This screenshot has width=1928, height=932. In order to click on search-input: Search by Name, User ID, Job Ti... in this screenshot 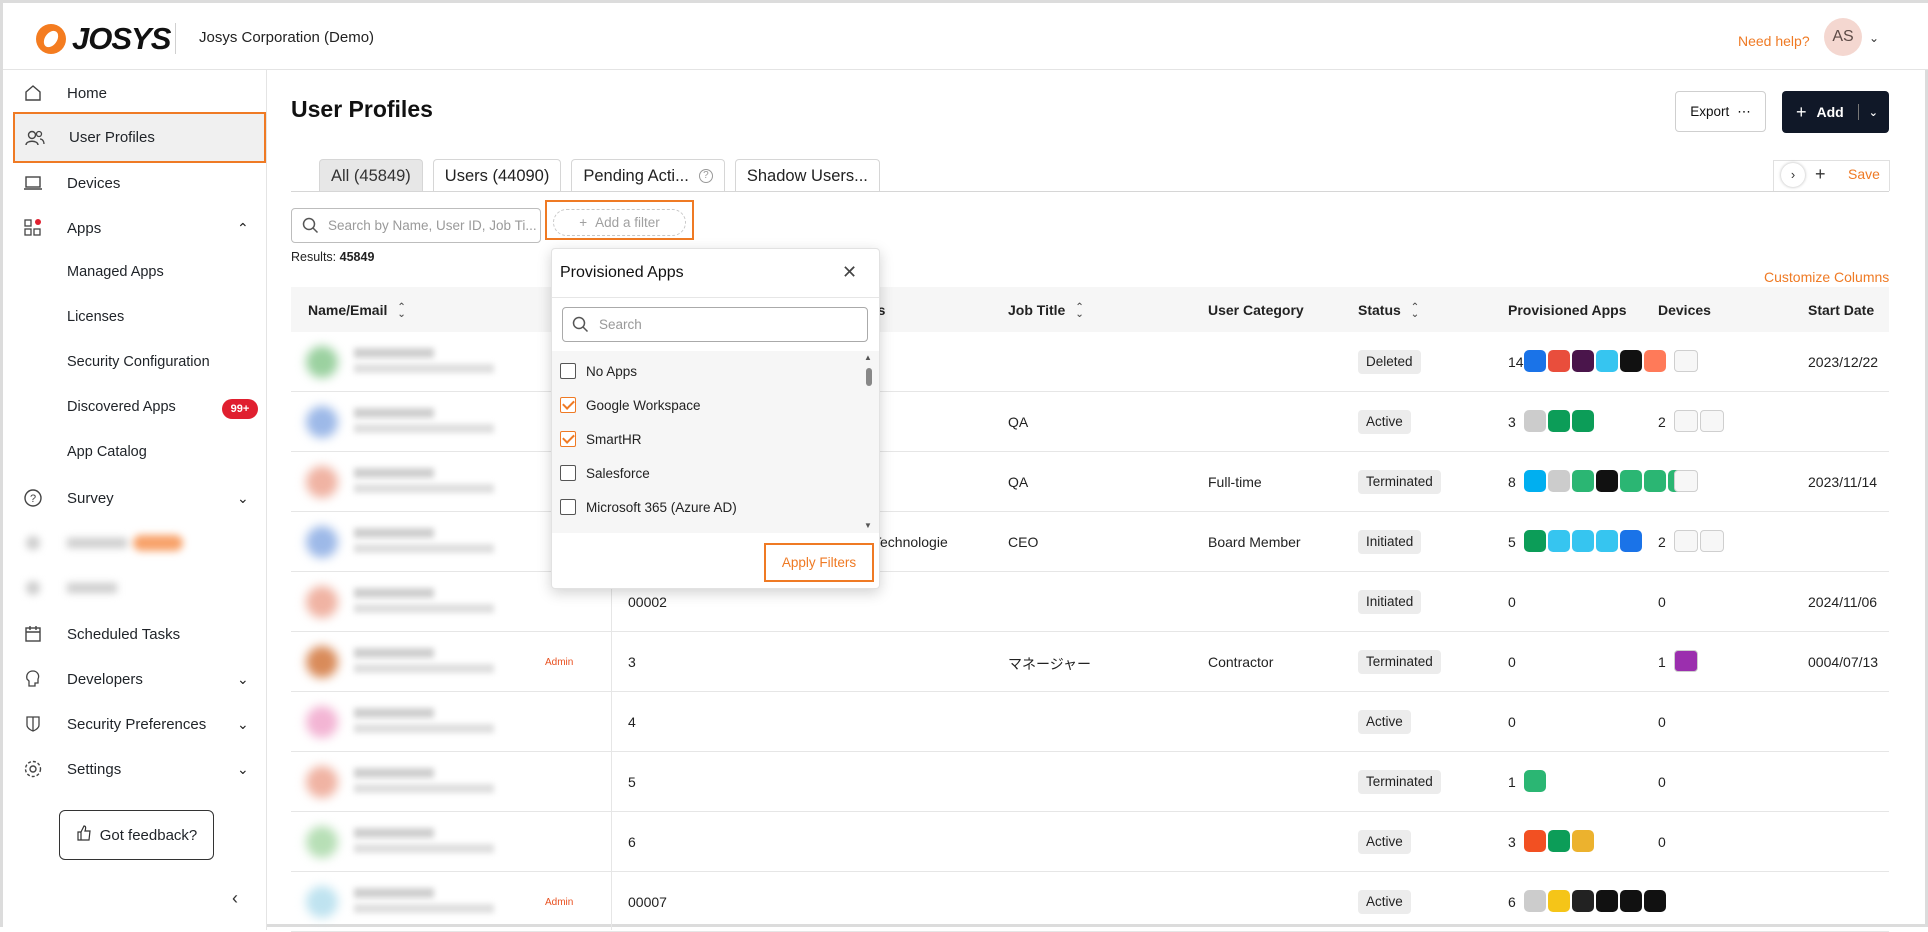, I will do `click(416, 225)`.